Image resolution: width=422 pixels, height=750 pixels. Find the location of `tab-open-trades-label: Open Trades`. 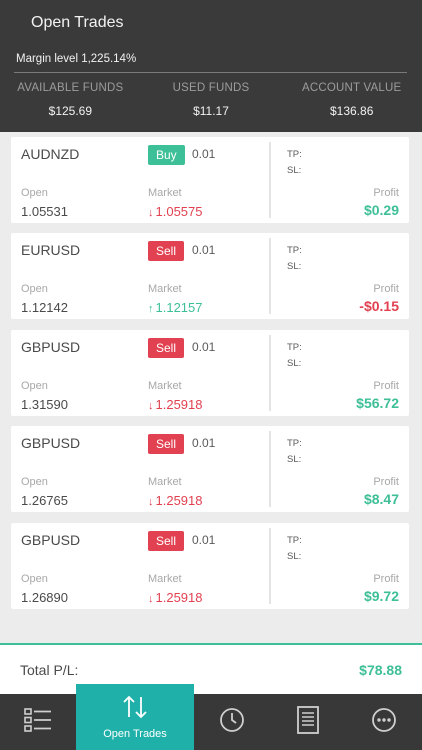

tab-open-trades-label: Open Trades is located at coordinates (135, 733).